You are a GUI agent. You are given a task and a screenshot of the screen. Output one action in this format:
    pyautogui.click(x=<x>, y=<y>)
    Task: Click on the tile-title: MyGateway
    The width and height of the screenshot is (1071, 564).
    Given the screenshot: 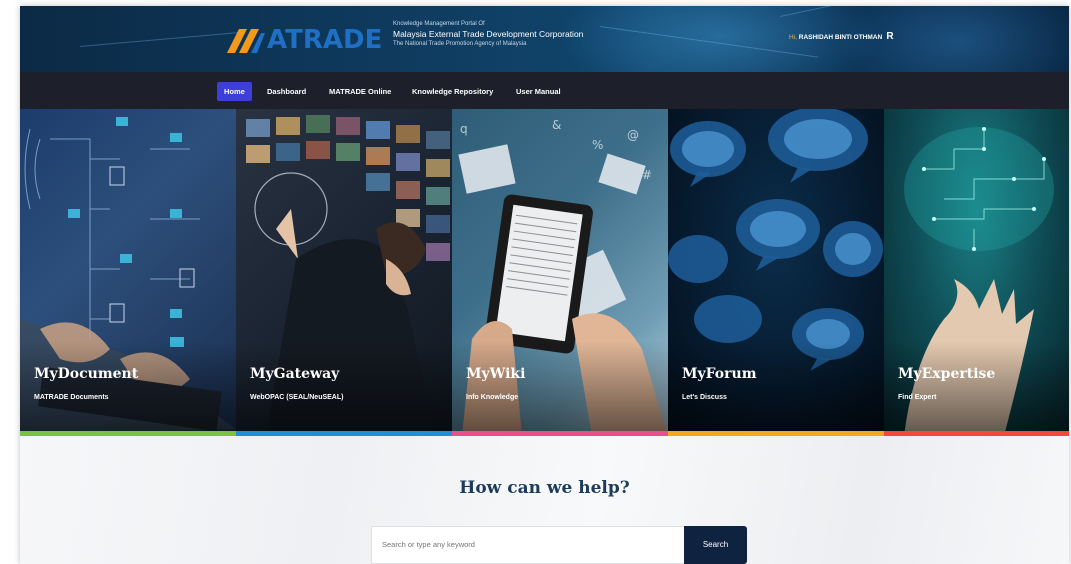 What is the action you would take?
    pyautogui.click(x=295, y=374)
    